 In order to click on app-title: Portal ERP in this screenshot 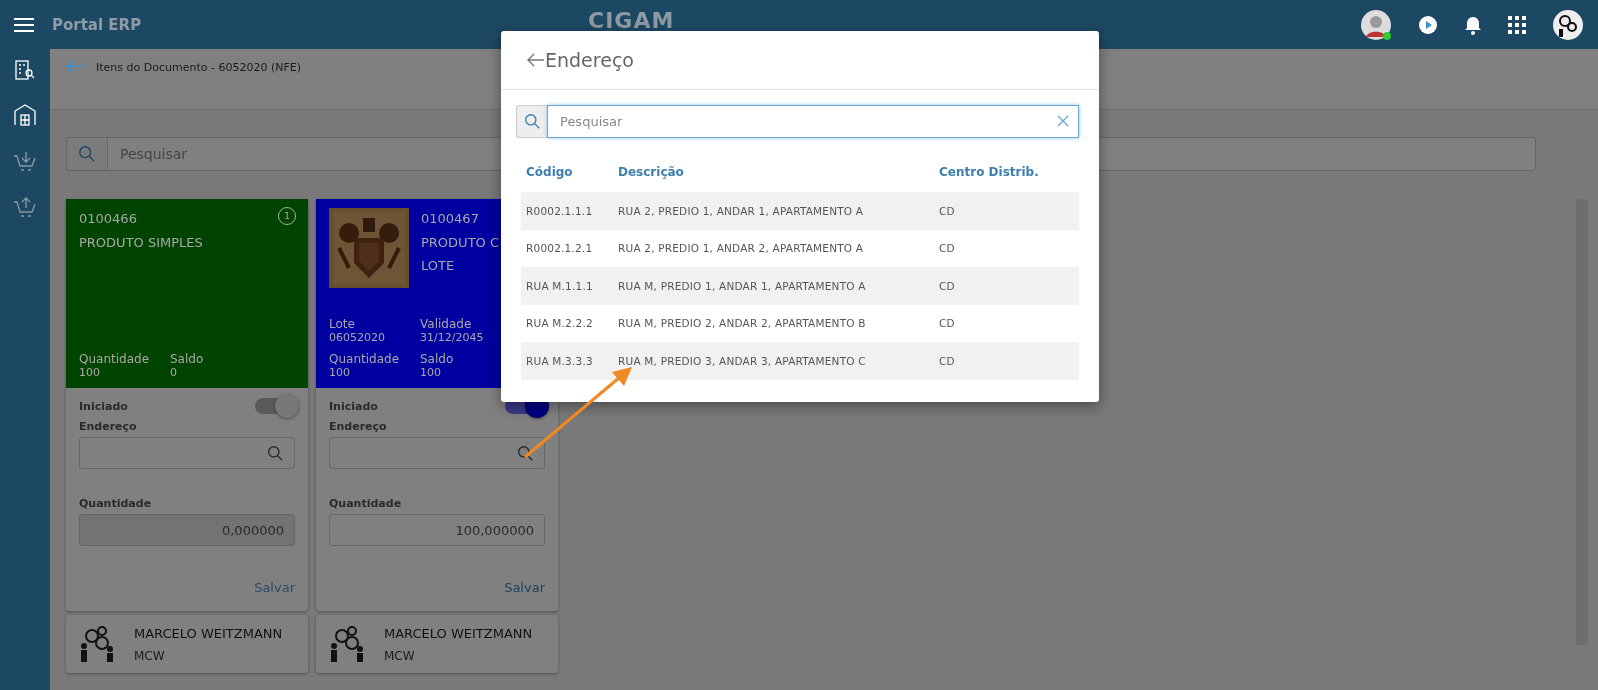, I will do `click(97, 24)`.